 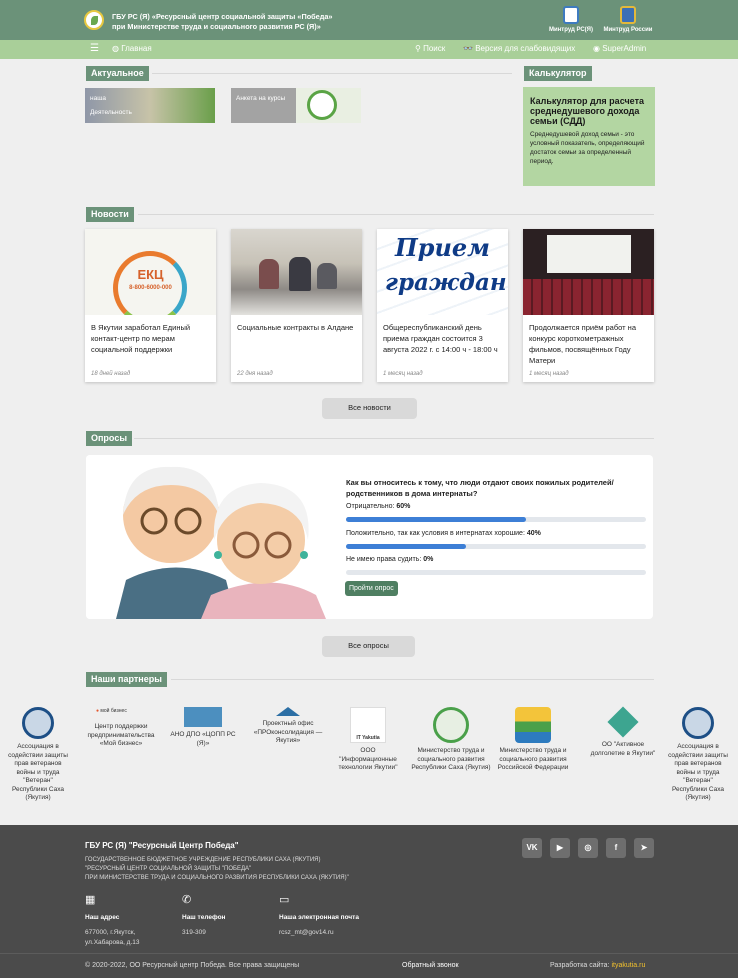 What do you see at coordinates (644, 848) in the screenshot?
I see `telegram-icon: ➤` at bounding box center [644, 848].